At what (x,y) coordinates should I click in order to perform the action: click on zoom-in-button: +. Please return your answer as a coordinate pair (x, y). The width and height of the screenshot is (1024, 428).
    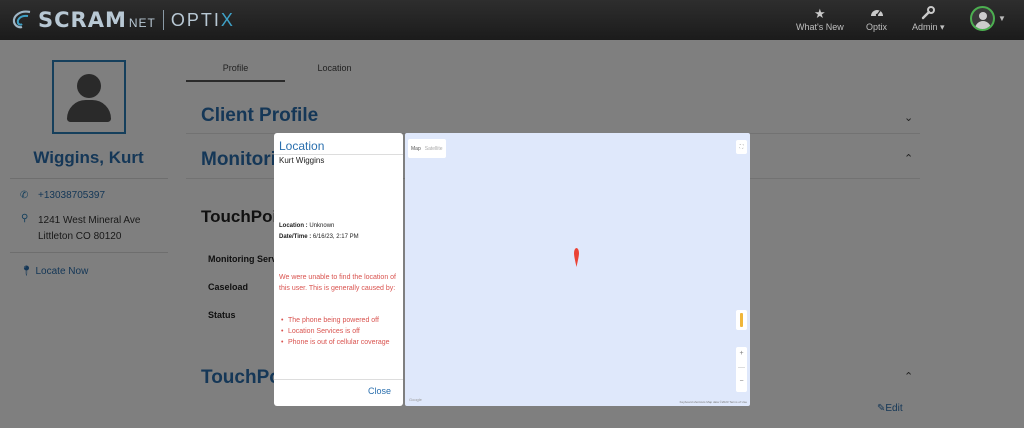
    Looking at the image, I should click on (741, 352).